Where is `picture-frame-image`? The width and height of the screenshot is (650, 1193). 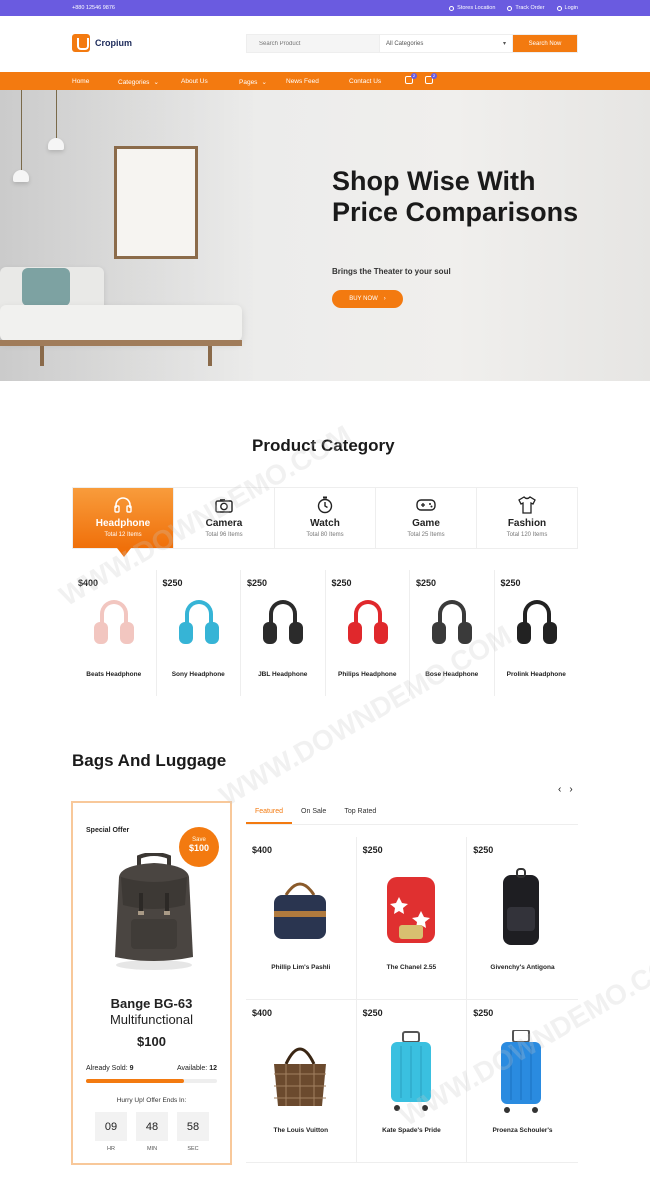 picture-frame-image is located at coordinates (156, 202).